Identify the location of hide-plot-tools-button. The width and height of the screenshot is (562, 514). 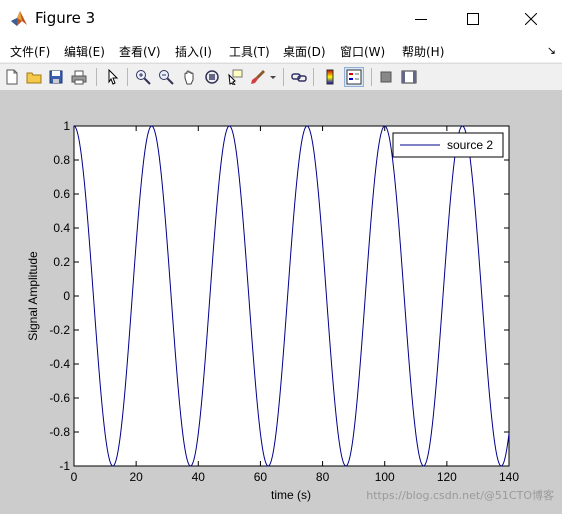
(386, 77).